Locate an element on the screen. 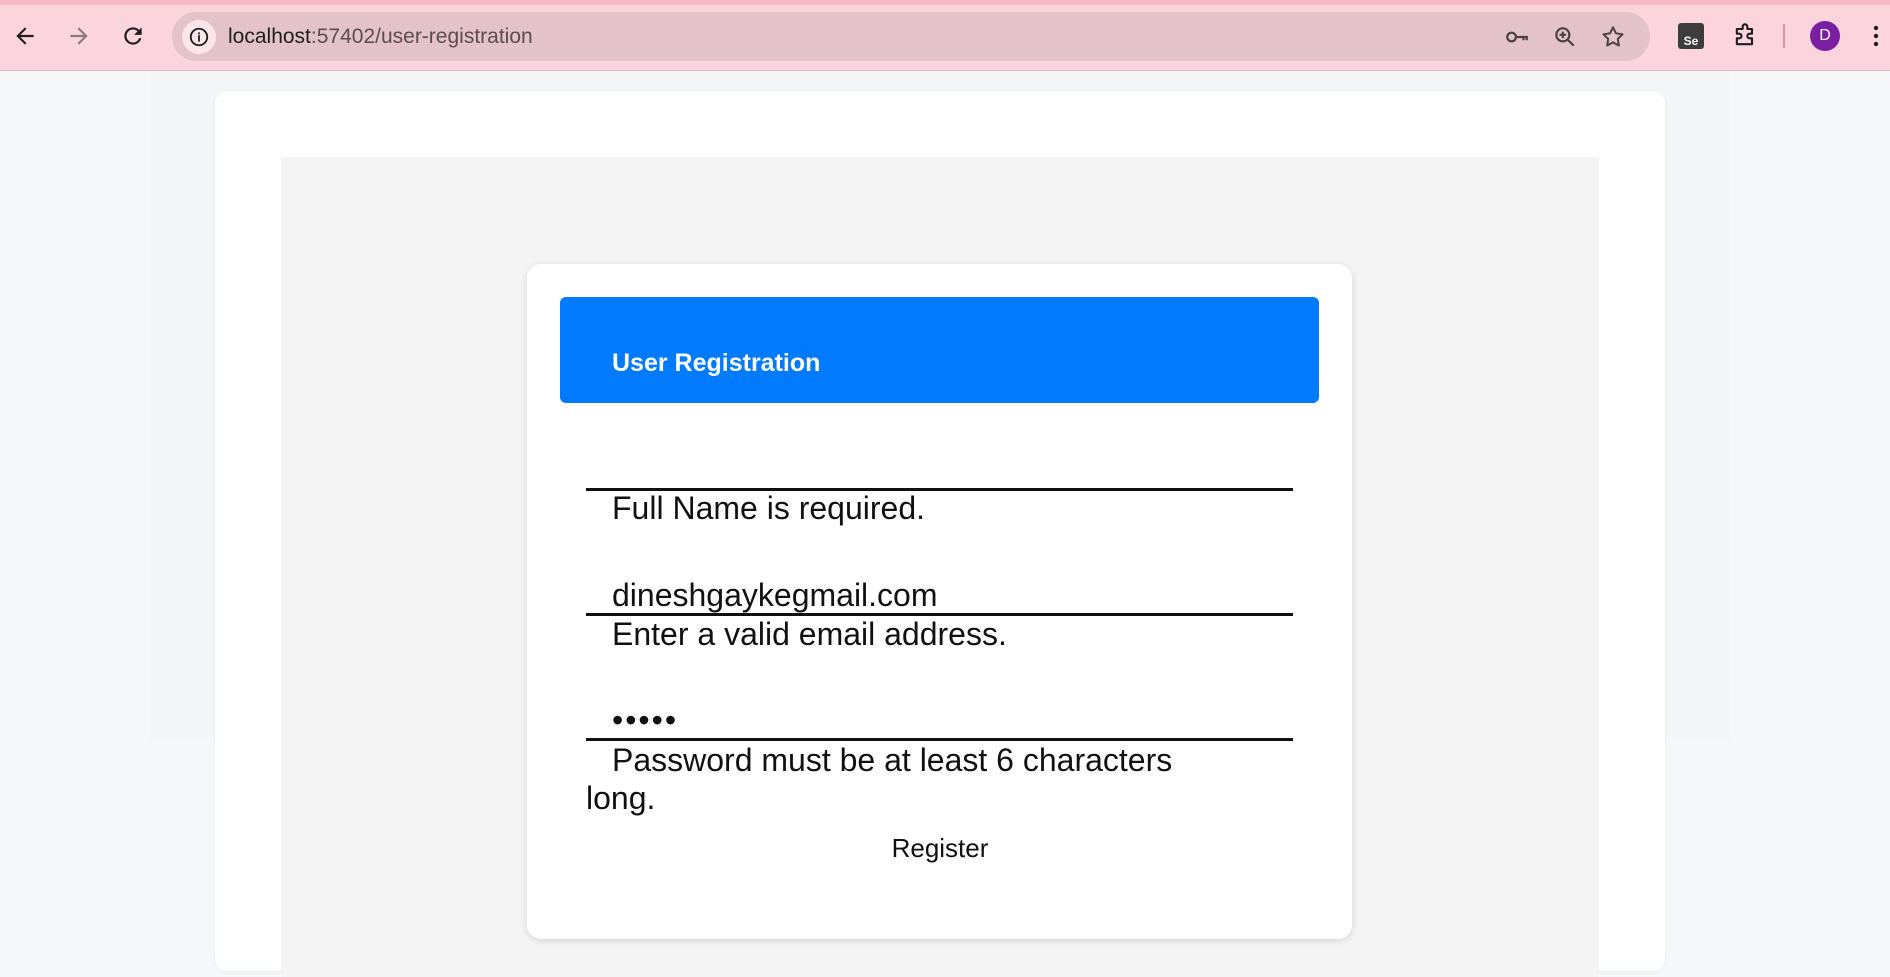 This screenshot has height=977, width=1890. password-error-line1: Password must be at least 6 characters is located at coordinates (892, 760).